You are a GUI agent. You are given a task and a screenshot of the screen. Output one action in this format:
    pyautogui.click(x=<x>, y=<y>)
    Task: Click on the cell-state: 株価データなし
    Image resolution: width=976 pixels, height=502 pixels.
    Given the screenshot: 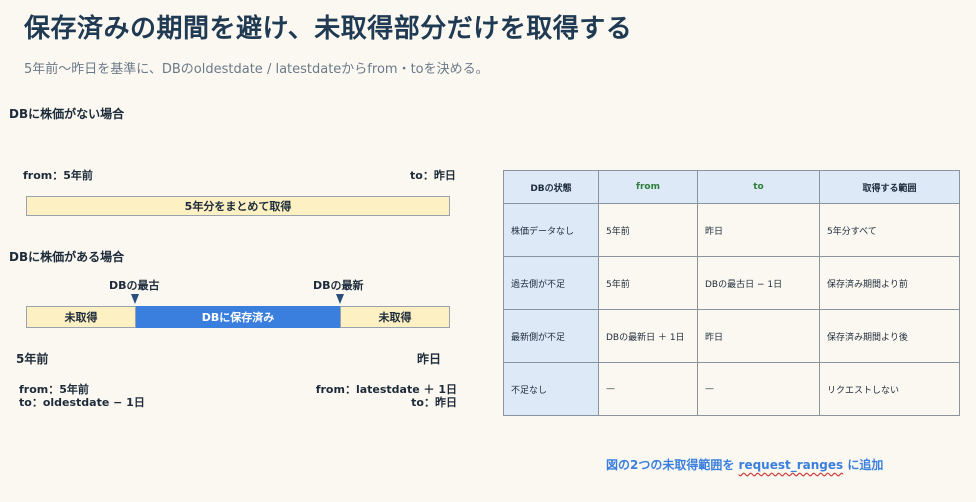 What is the action you would take?
    pyautogui.click(x=551, y=230)
    